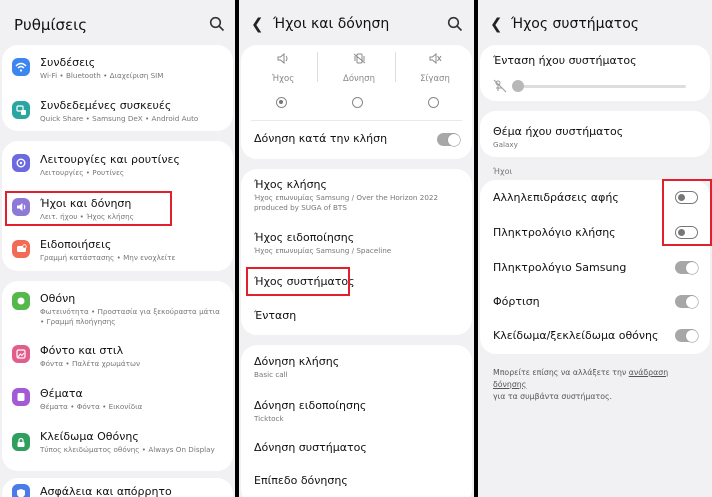 The width and height of the screenshot is (712, 497). What do you see at coordinates (78, 321) in the screenshot?
I see `settings-item-sub-2: • Γραμμή πλοήγησης` at bounding box center [78, 321].